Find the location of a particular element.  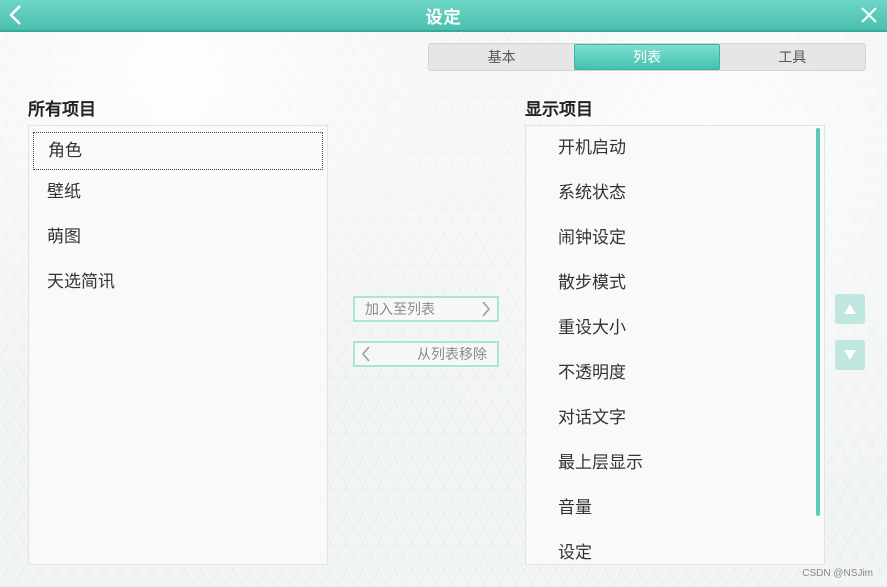

triangle-up-icon is located at coordinates (850, 309).